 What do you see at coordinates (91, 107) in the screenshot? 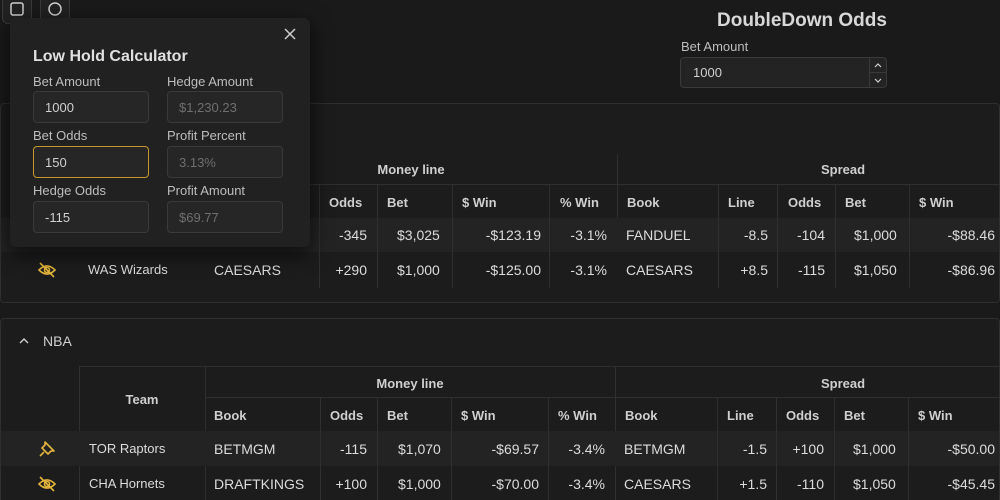
I see `bet-amount-field` at bounding box center [91, 107].